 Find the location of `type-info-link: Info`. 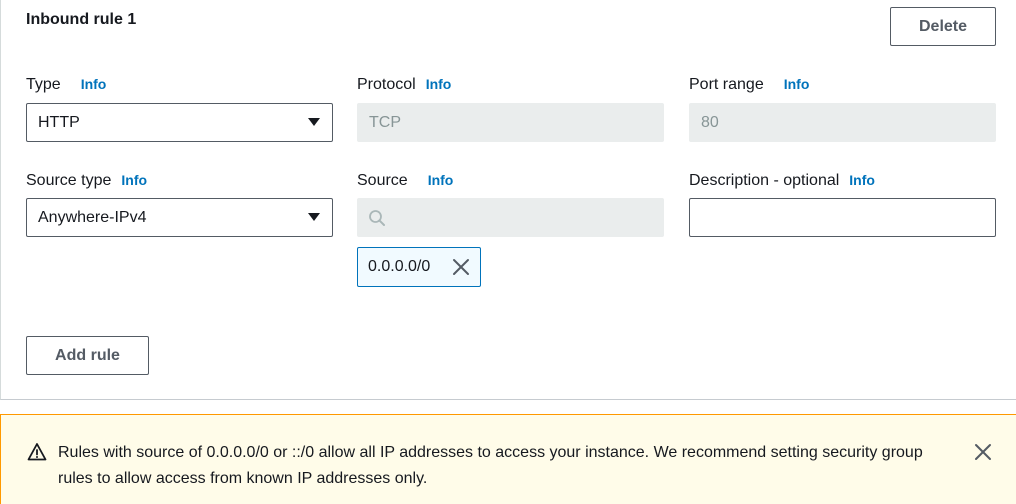

type-info-link: Info is located at coordinates (94, 84).